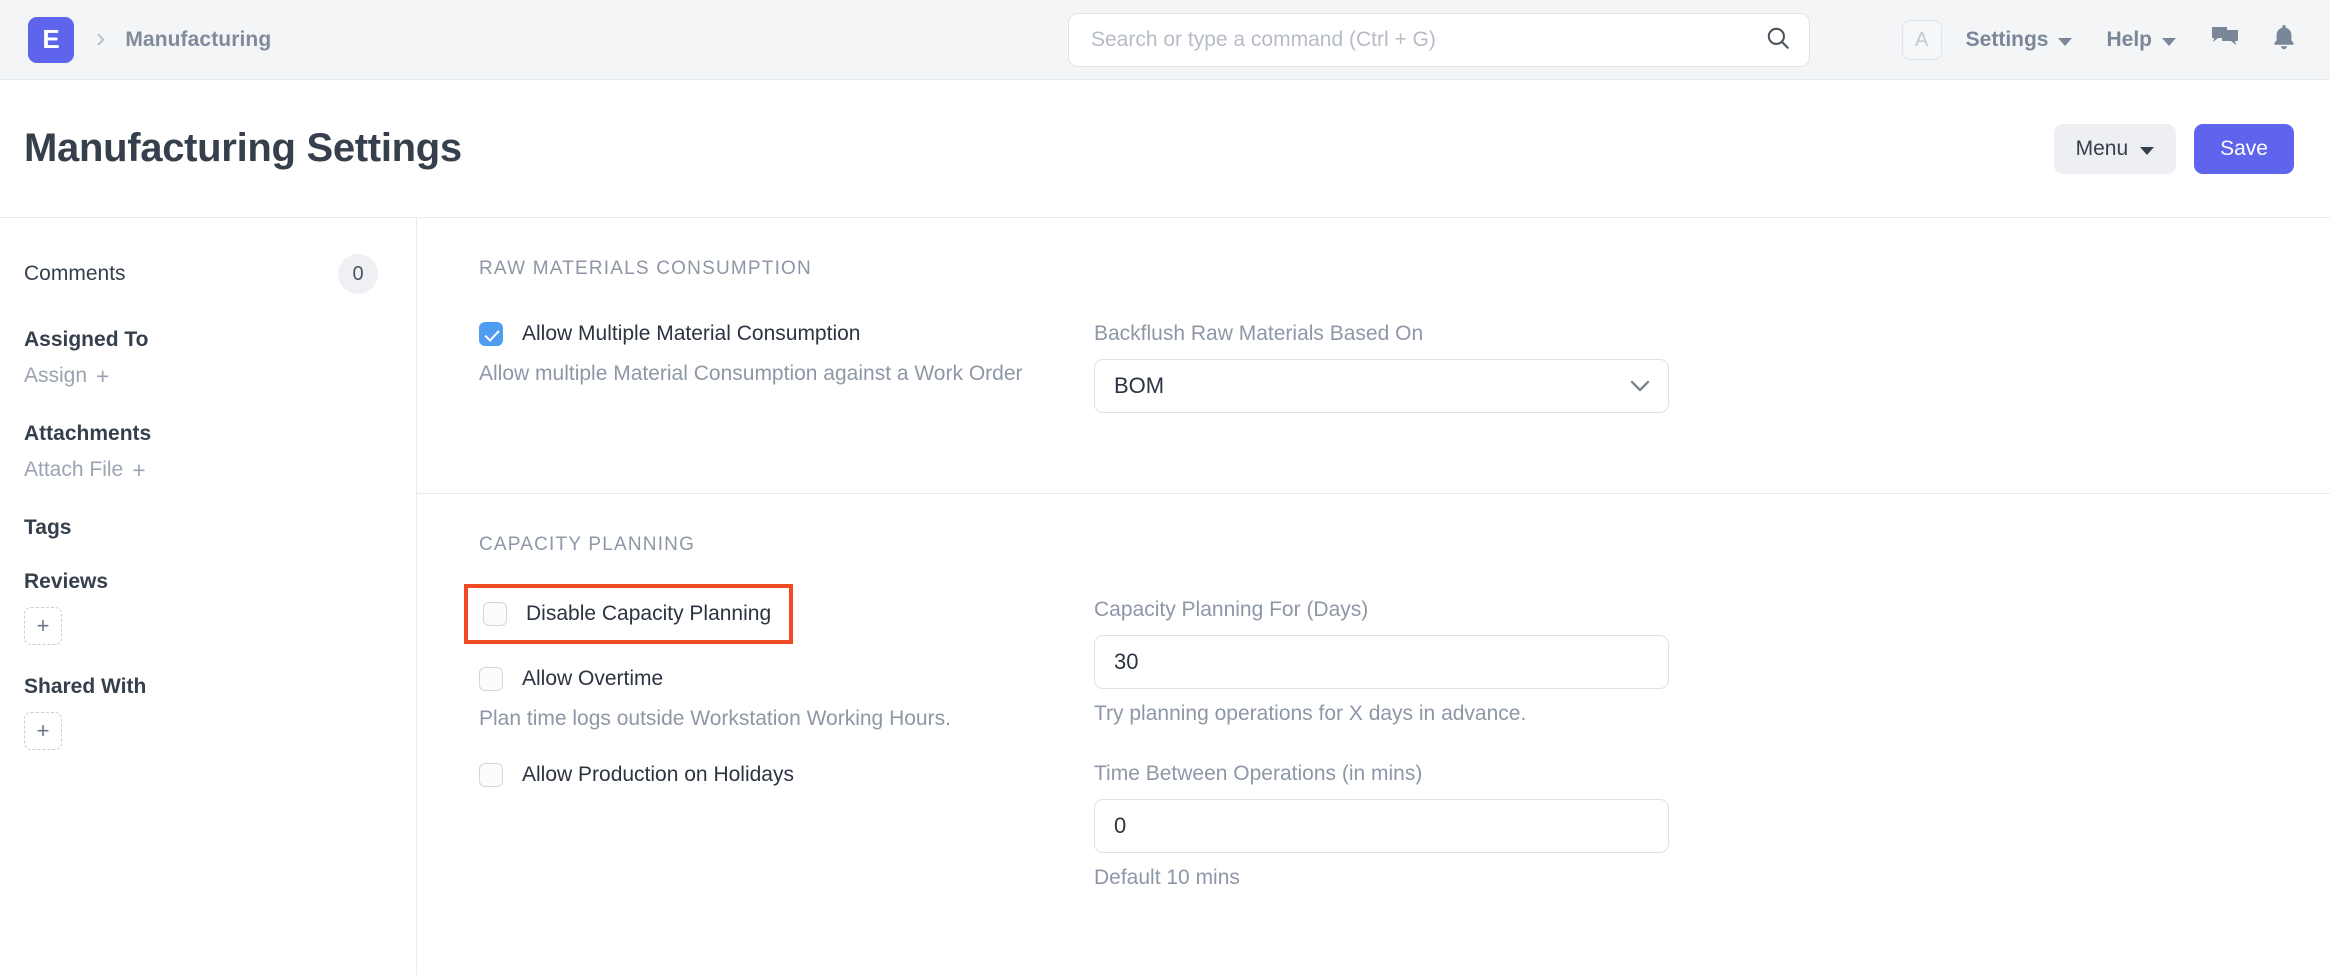 This screenshot has width=2330, height=976. Describe the element at coordinates (491, 334) in the screenshot. I see `checkbox-checked-icon` at that location.